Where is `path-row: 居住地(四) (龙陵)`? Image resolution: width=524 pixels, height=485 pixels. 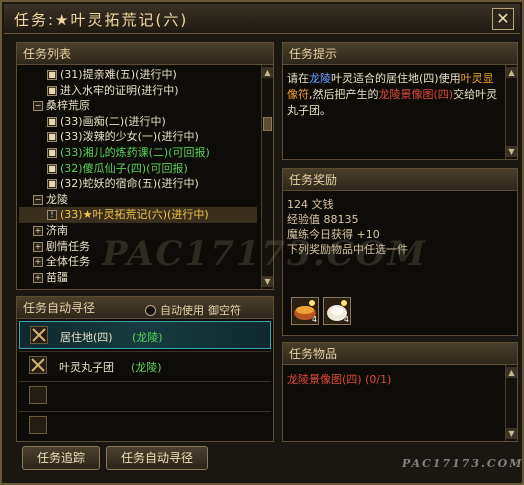 path-row: 居住地(四) (龙陵) is located at coordinates (145, 335).